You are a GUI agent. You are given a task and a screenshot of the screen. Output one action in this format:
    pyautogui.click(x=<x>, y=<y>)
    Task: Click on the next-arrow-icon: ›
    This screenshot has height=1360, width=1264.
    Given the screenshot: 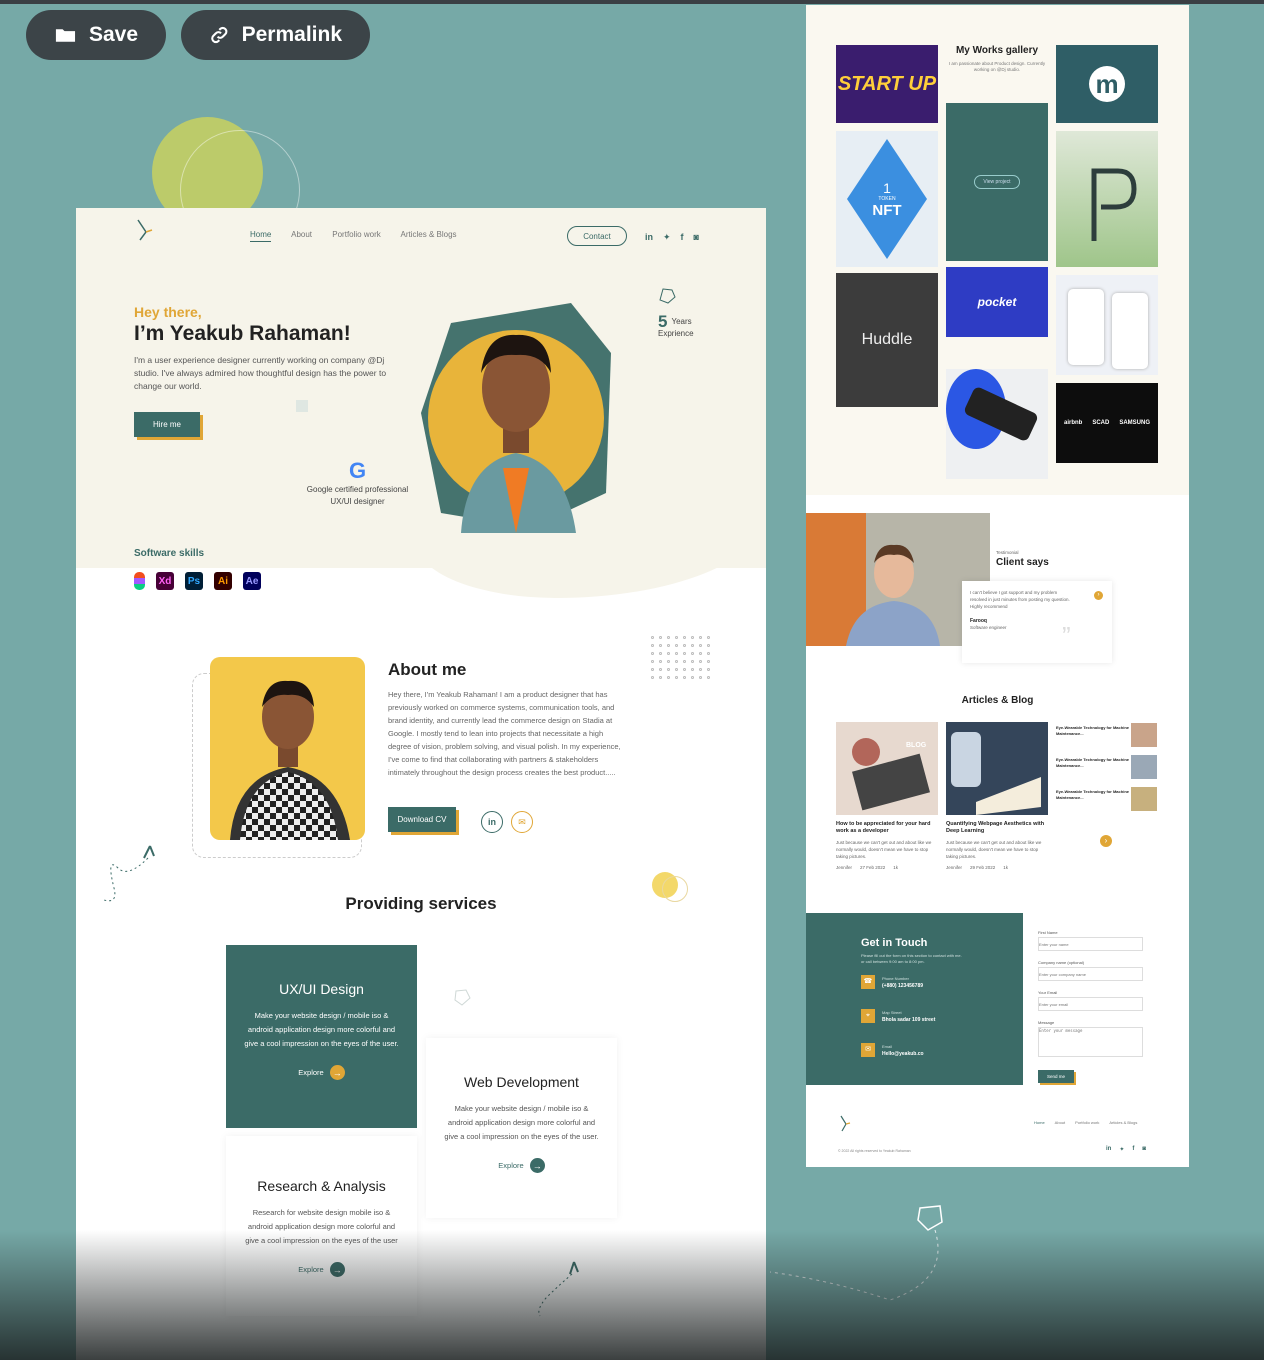 What is the action you would take?
    pyautogui.click(x=1098, y=595)
    